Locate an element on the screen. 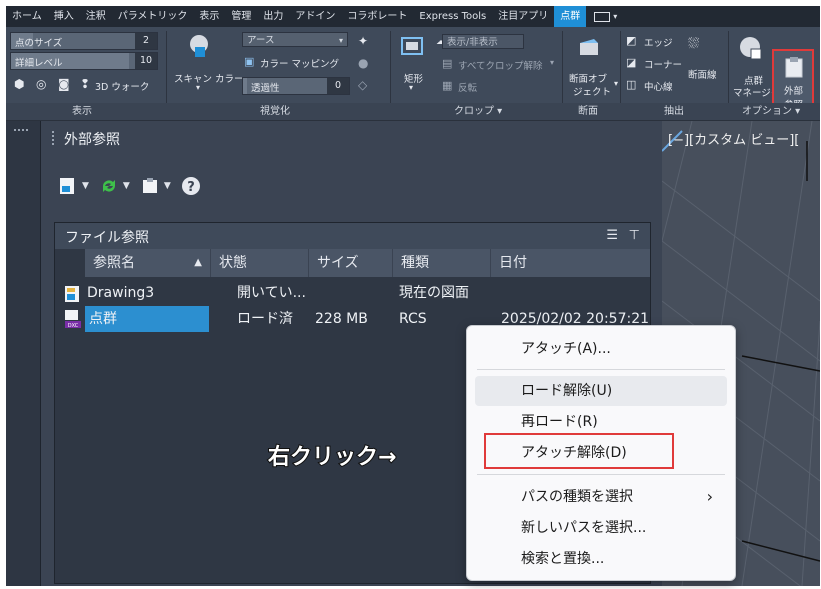 This screenshot has height=589, width=821. column-reference-name: 参照名 ▲ is located at coordinates (148, 263).